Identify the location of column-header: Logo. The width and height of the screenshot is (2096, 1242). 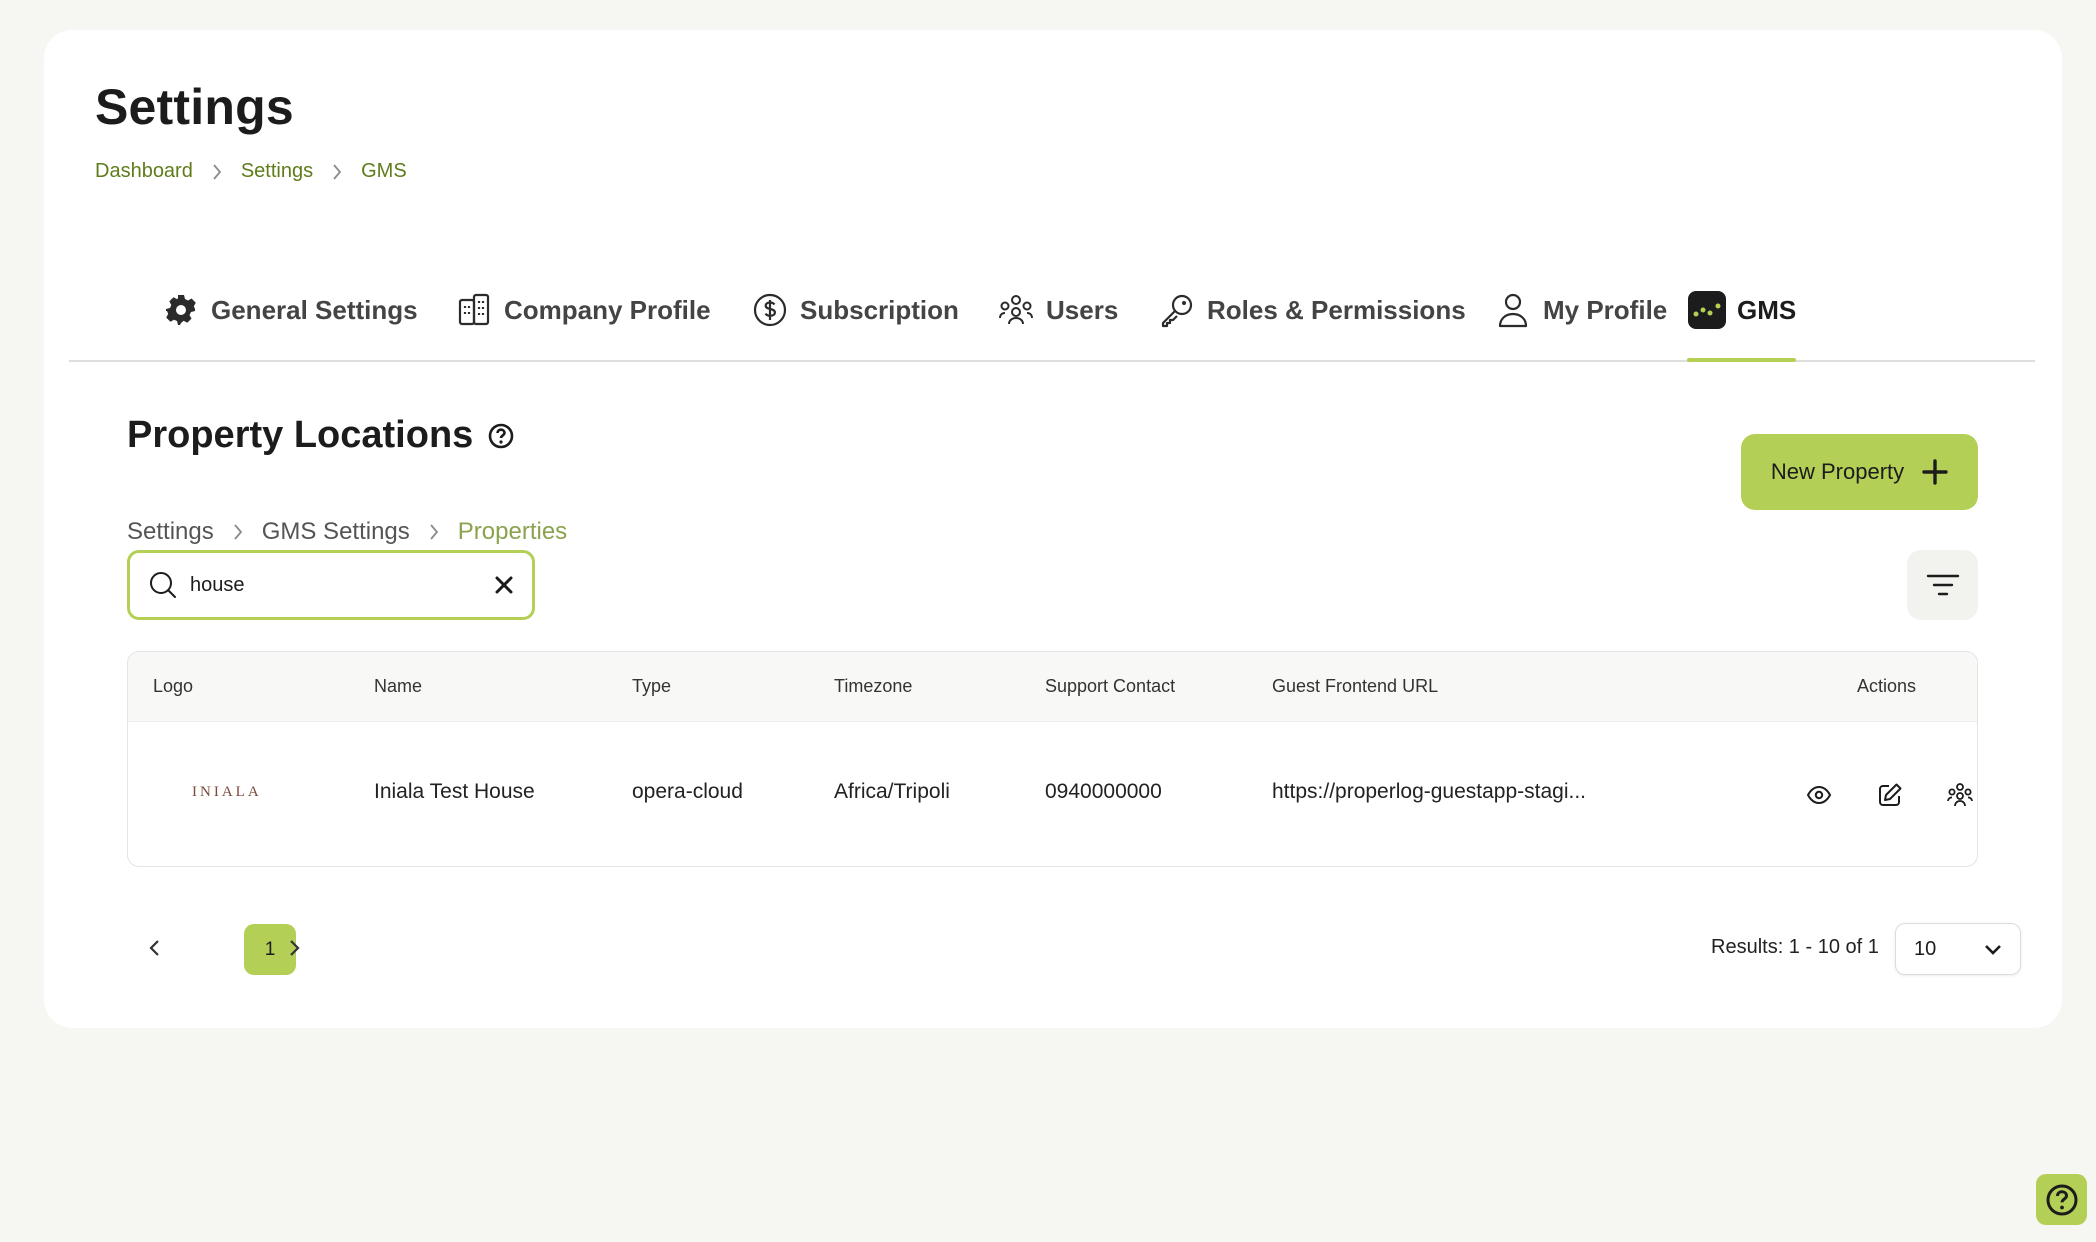
(173, 686).